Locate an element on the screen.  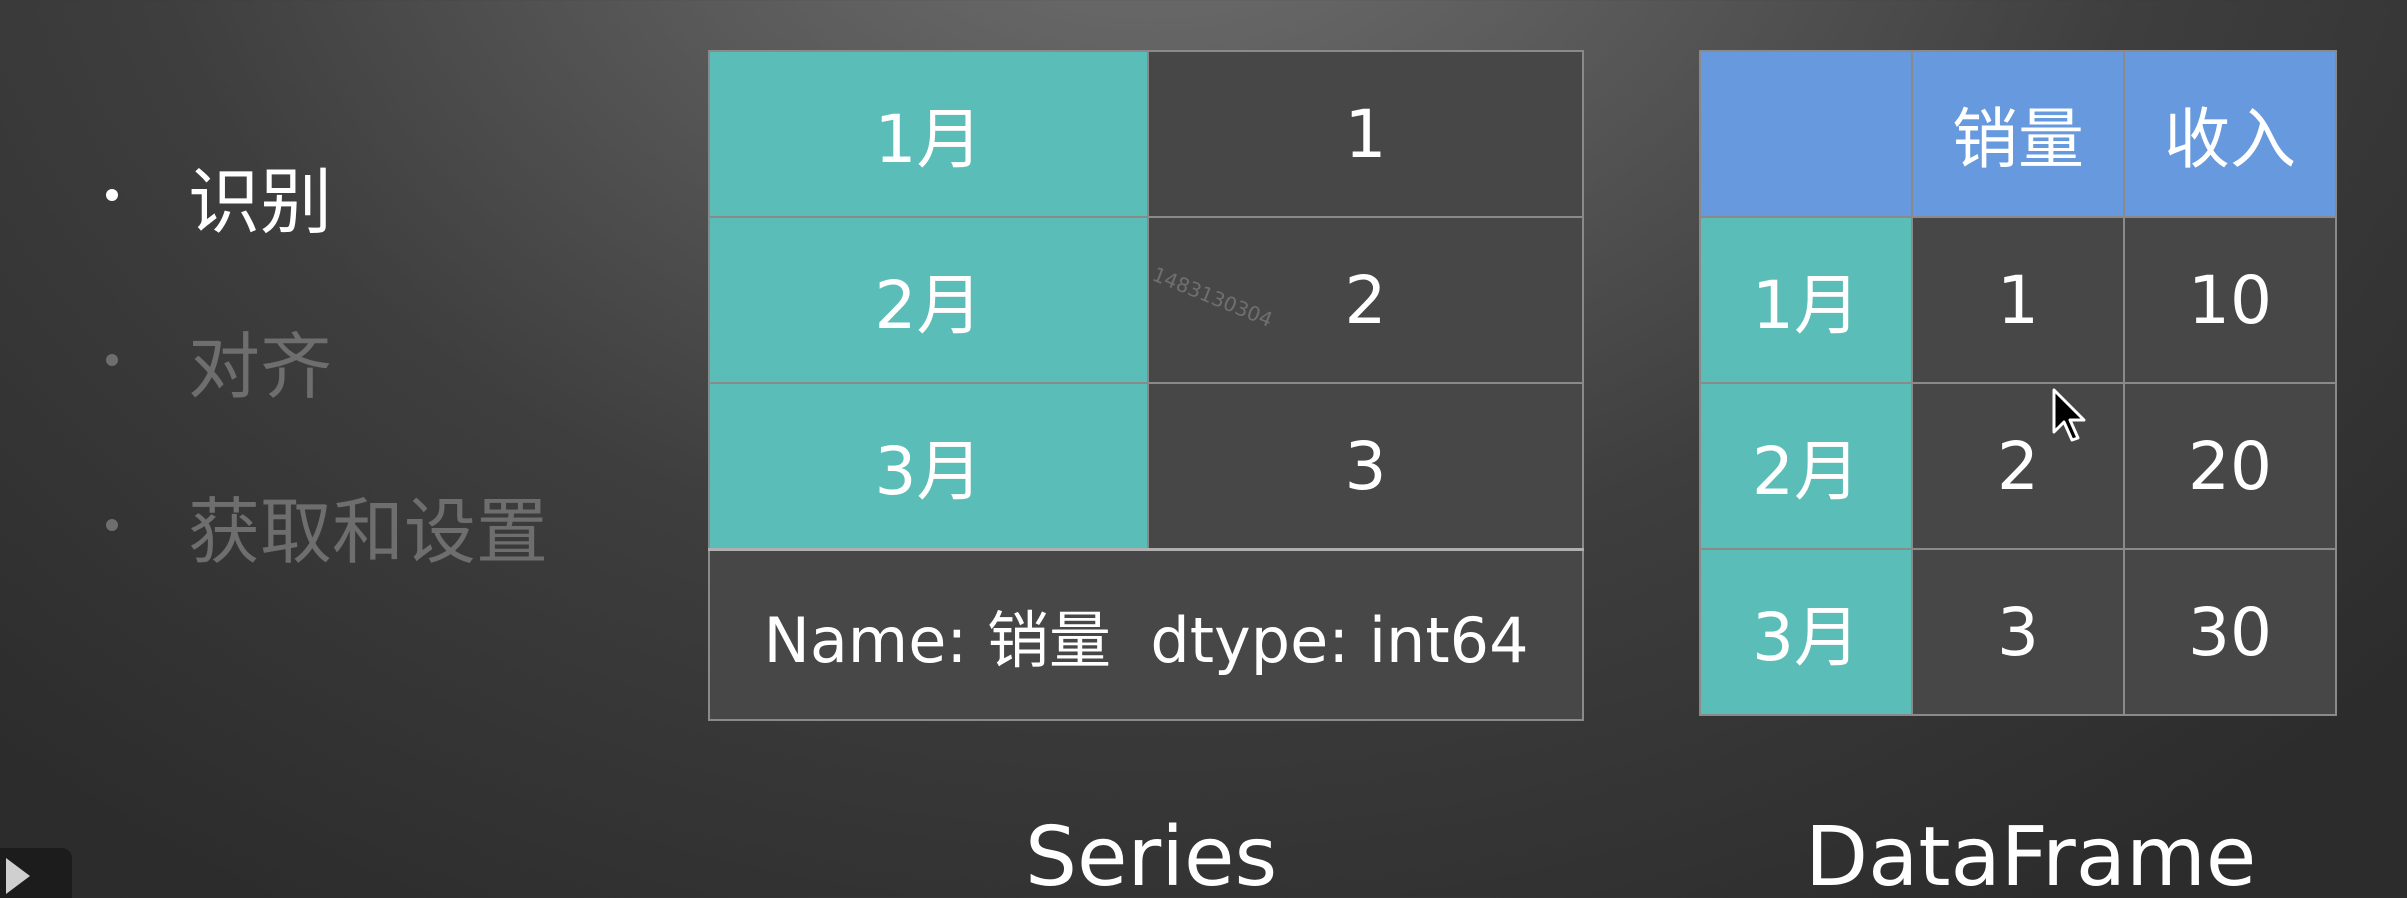
dataframe-index-cell: 2月 is located at coordinates (1806, 466).